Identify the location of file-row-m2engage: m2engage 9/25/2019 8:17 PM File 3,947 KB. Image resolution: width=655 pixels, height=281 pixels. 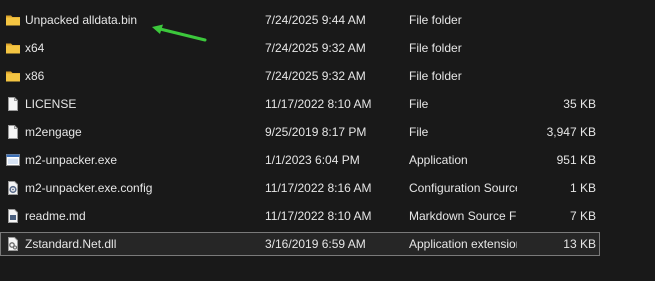
(300, 132).